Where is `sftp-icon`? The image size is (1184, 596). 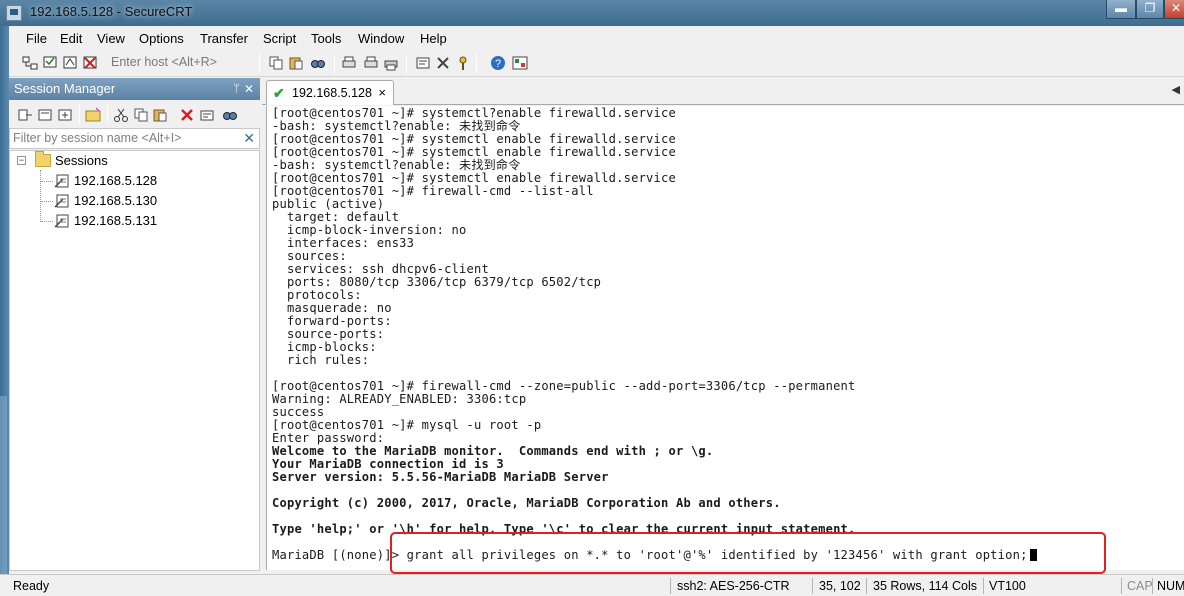
sftp-icon is located at coordinates (520, 63).